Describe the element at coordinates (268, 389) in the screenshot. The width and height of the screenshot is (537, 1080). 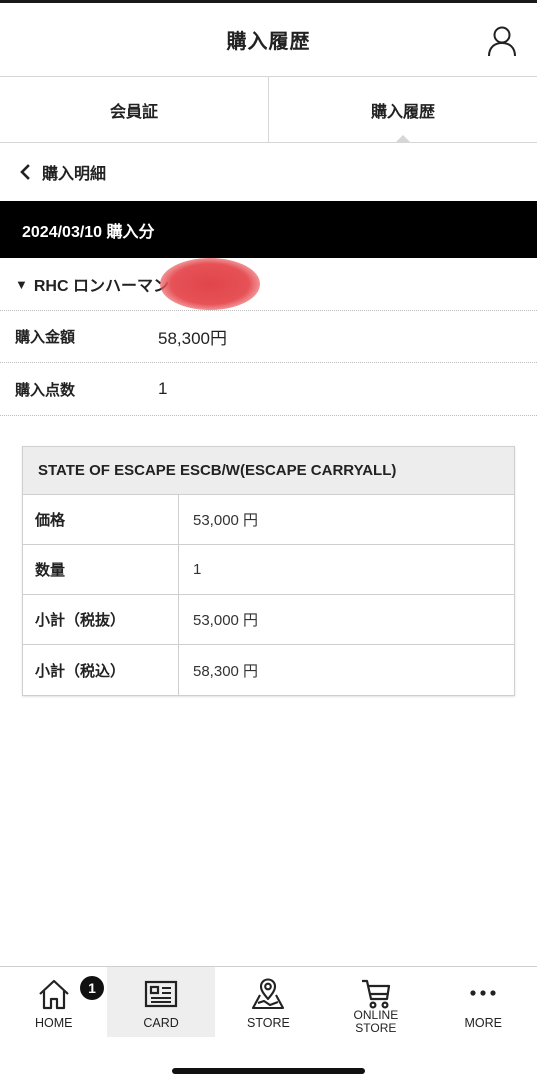
I see `purchase-count-row: 購入点数 1` at that location.